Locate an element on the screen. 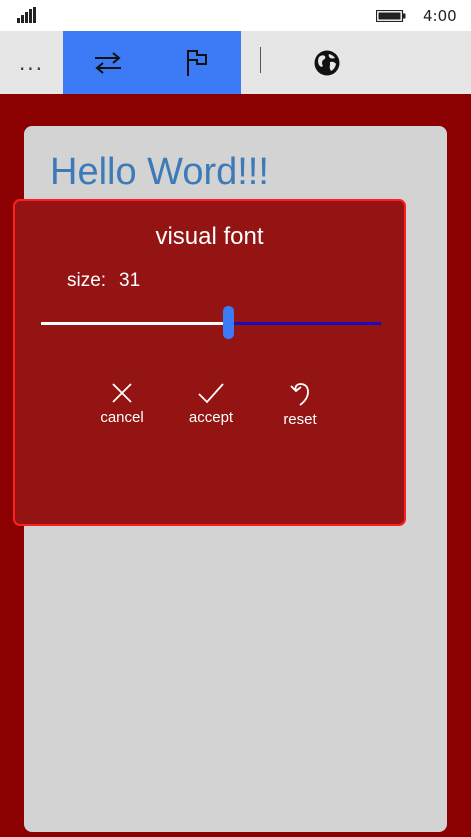 This screenshot has height=837, width=471. globe-button is located at coordinates (326, 62).